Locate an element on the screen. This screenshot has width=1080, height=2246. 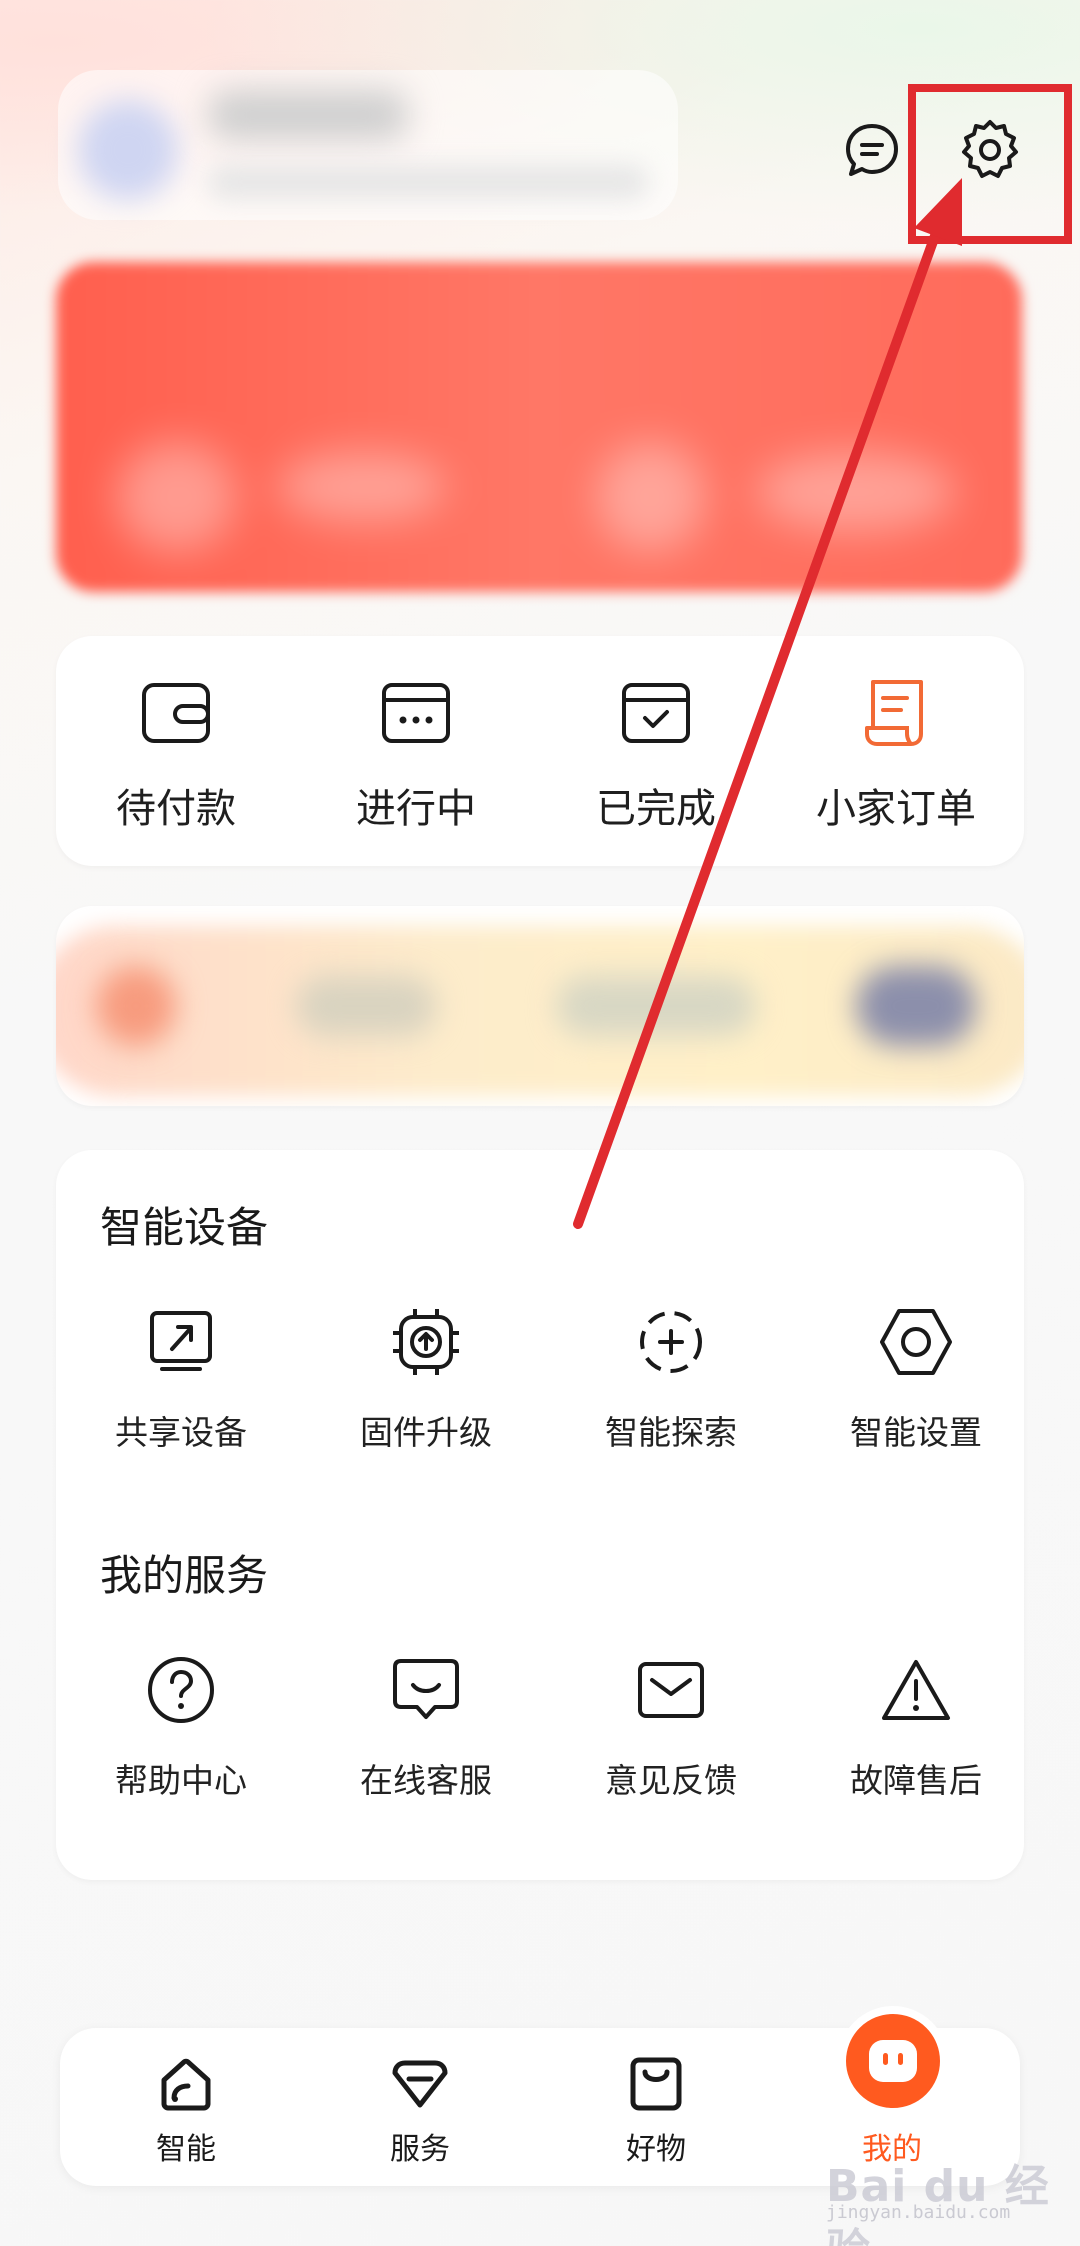
service-label: 在线客服 is located at coordinates (426, 1780).